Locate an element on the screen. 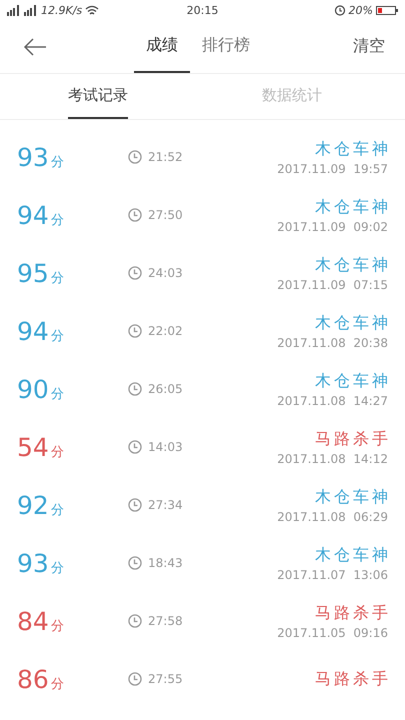 The height and width of the screenshot is (720, 405). duration-text: 27:58 is located at coordinates (165, 621).